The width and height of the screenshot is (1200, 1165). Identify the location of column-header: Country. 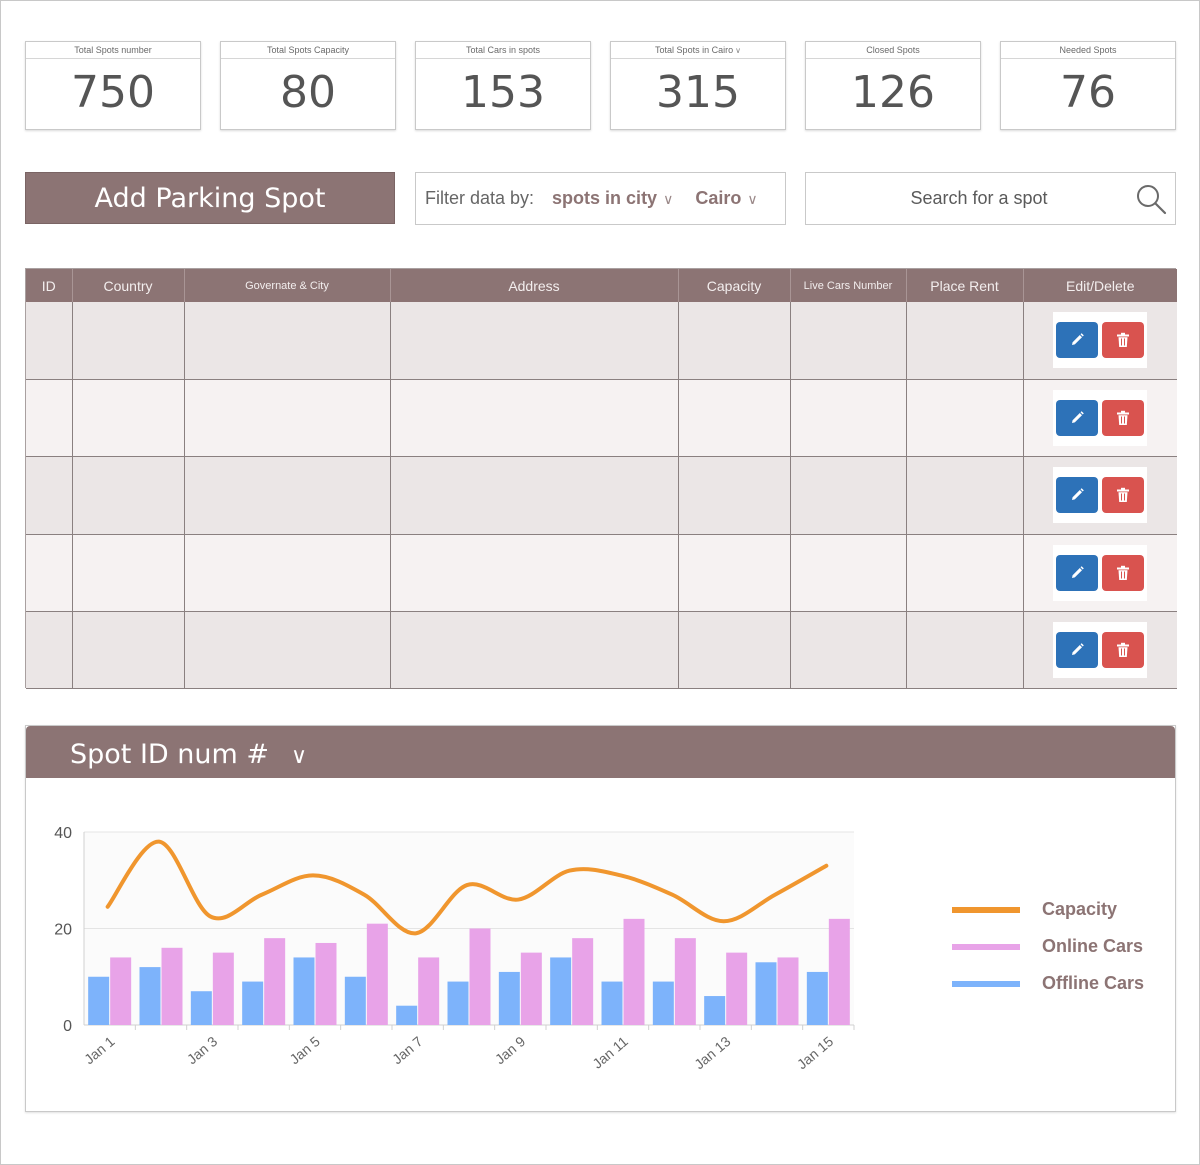
(128, 285).